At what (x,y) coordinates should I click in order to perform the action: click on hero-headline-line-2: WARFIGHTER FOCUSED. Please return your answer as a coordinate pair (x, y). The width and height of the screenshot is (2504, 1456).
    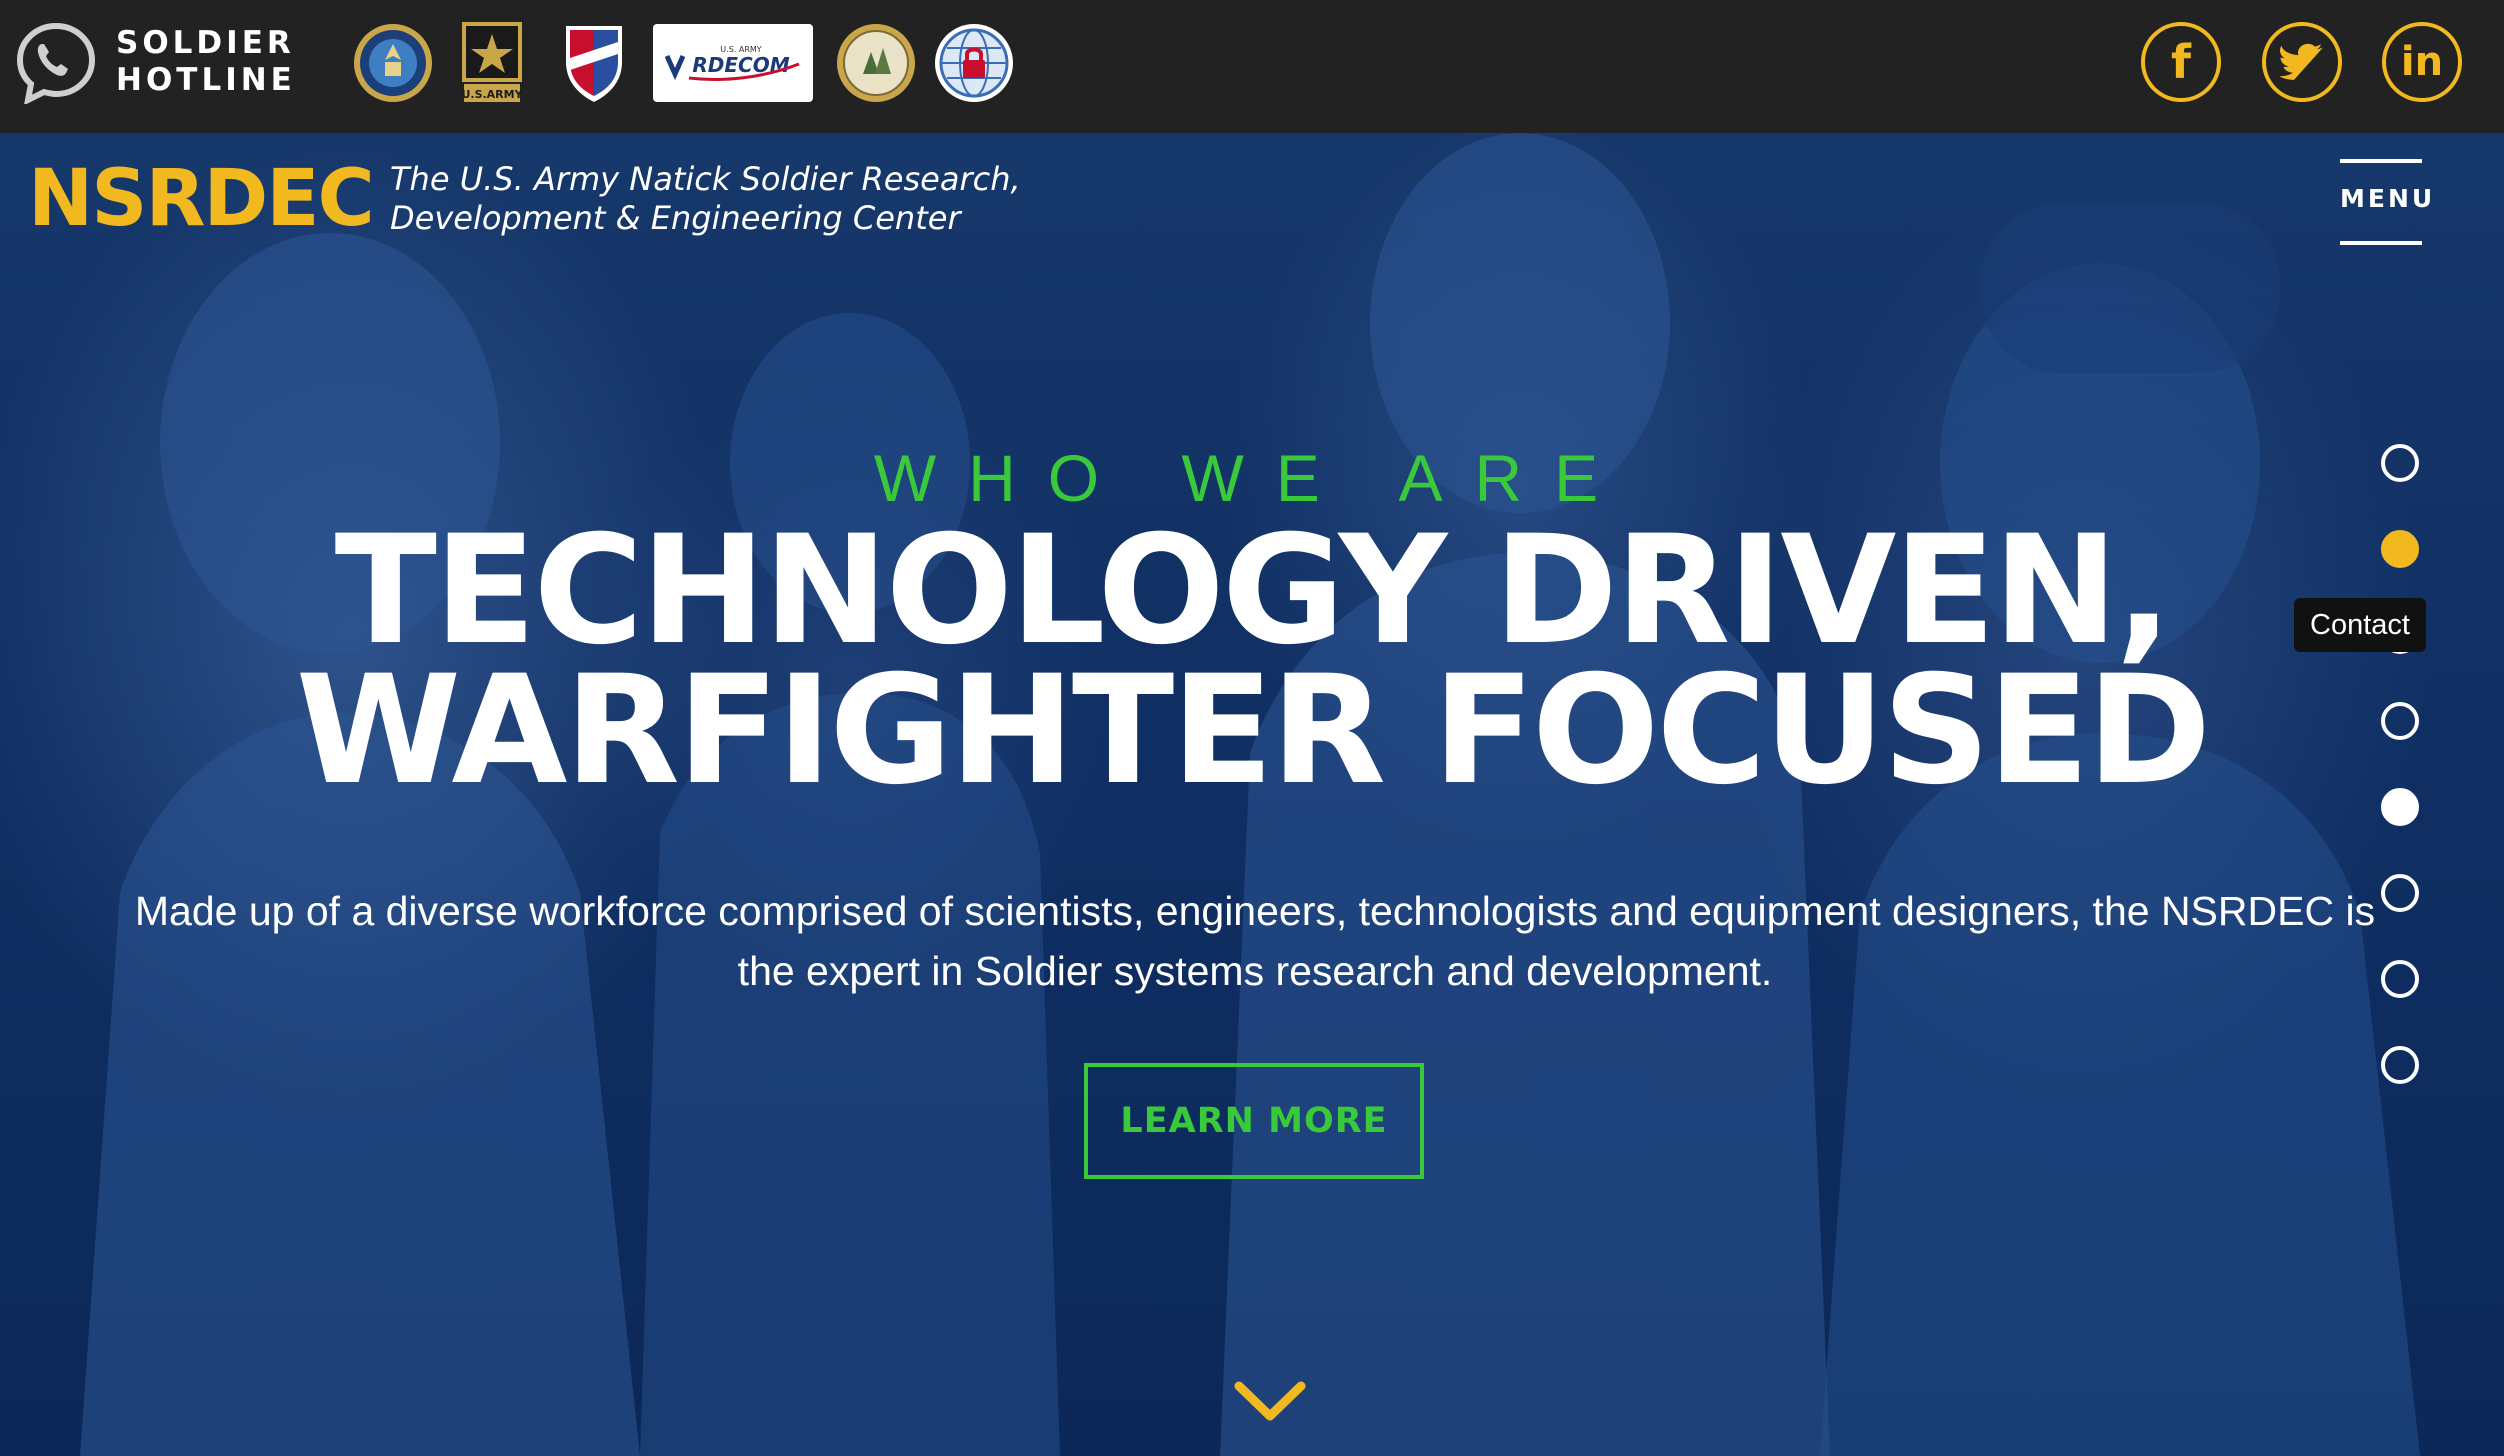
    Looking at the image, I should click on (1253, 731).